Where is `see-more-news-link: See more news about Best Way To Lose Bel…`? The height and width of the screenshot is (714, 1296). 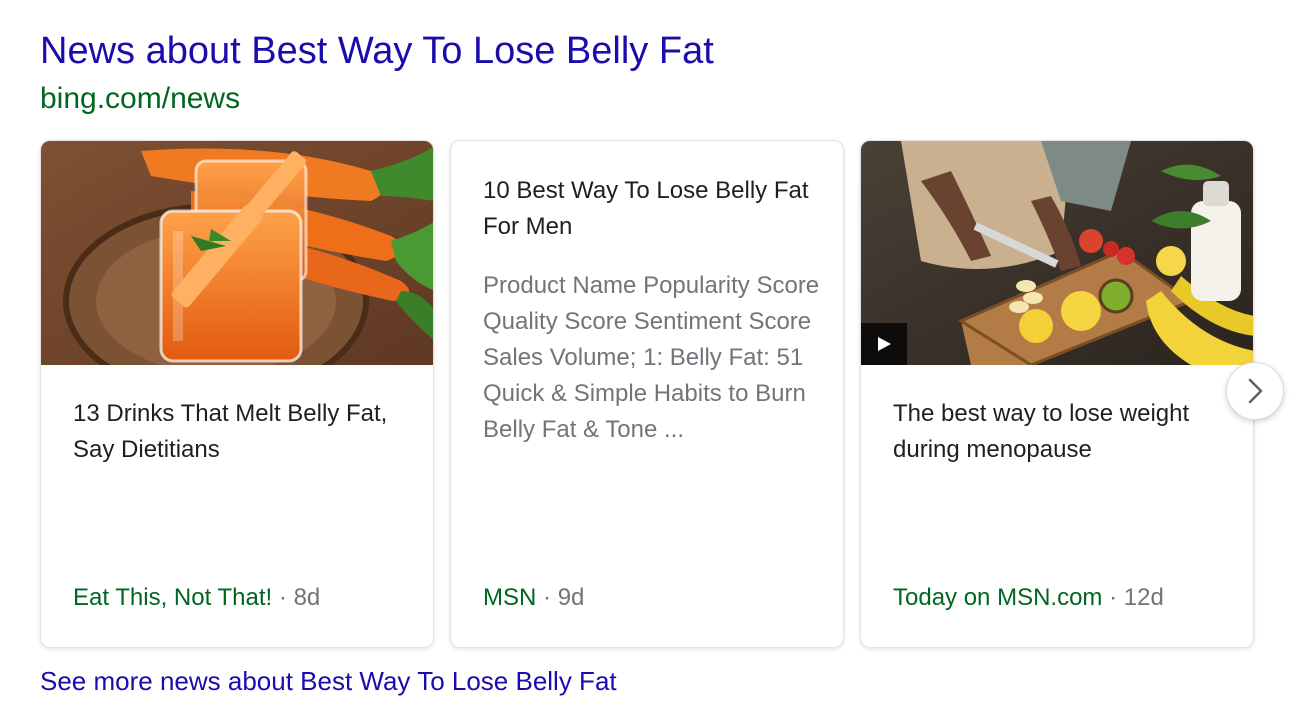 see-more-news-link: See more news about Best Way To Lose Bel… is located at coordinates (328, 681).